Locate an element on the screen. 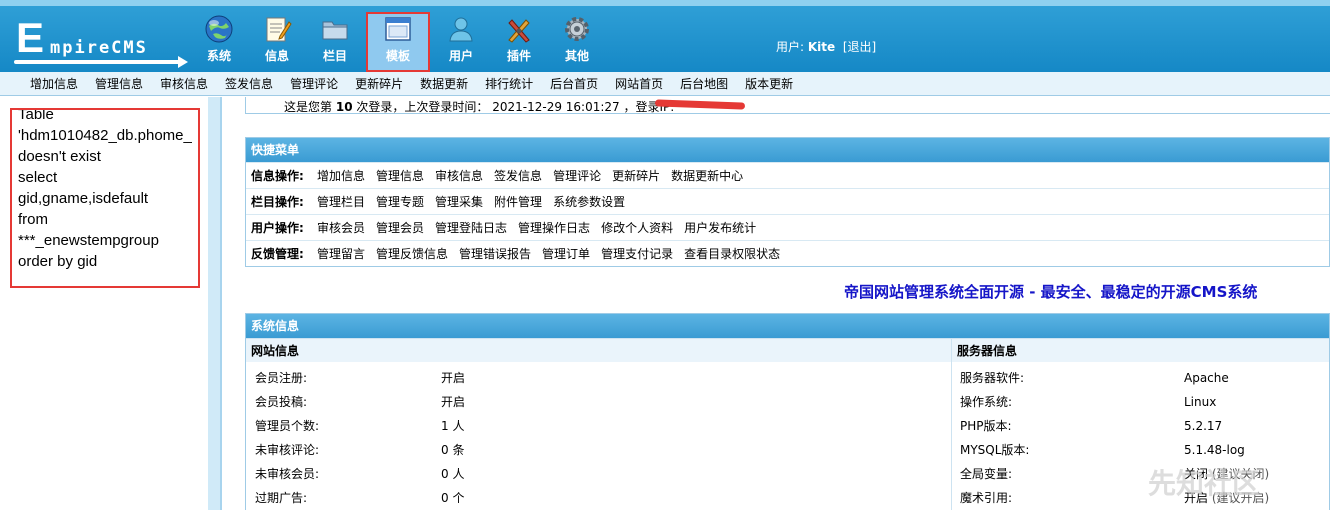  nav-column: 栏目 is located at coordinates (335, 42).